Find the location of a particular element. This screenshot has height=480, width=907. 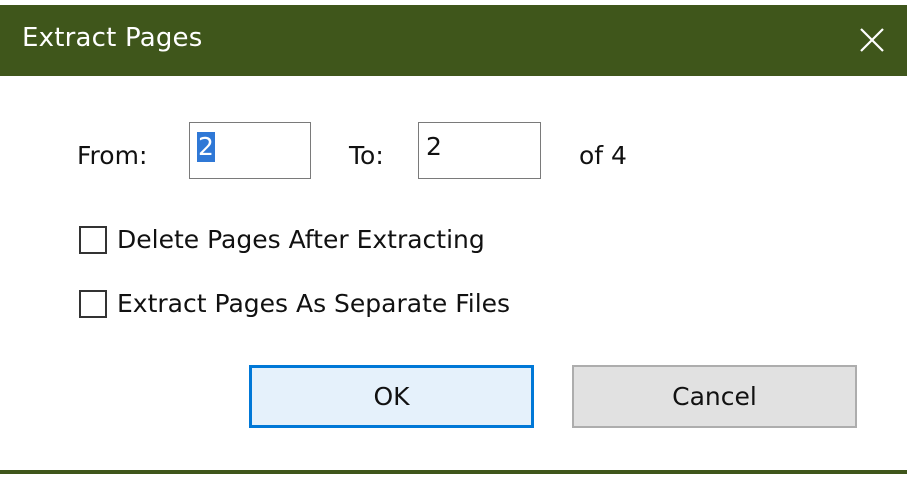

close-icon is located at coordinates (872, 40).